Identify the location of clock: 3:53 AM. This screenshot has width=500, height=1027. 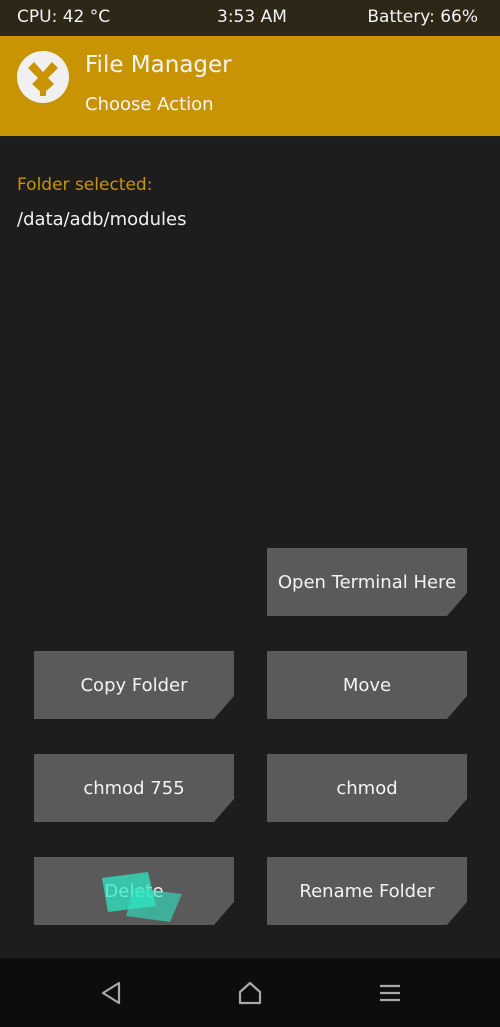
(252, 17).